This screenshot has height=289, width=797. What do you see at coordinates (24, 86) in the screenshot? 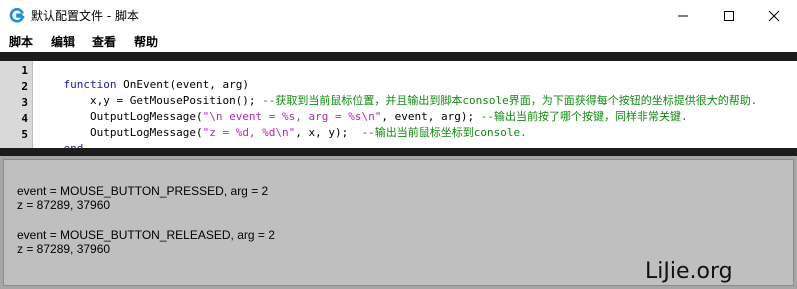
I see `line-number: 2` at bounding box center [24, 86].